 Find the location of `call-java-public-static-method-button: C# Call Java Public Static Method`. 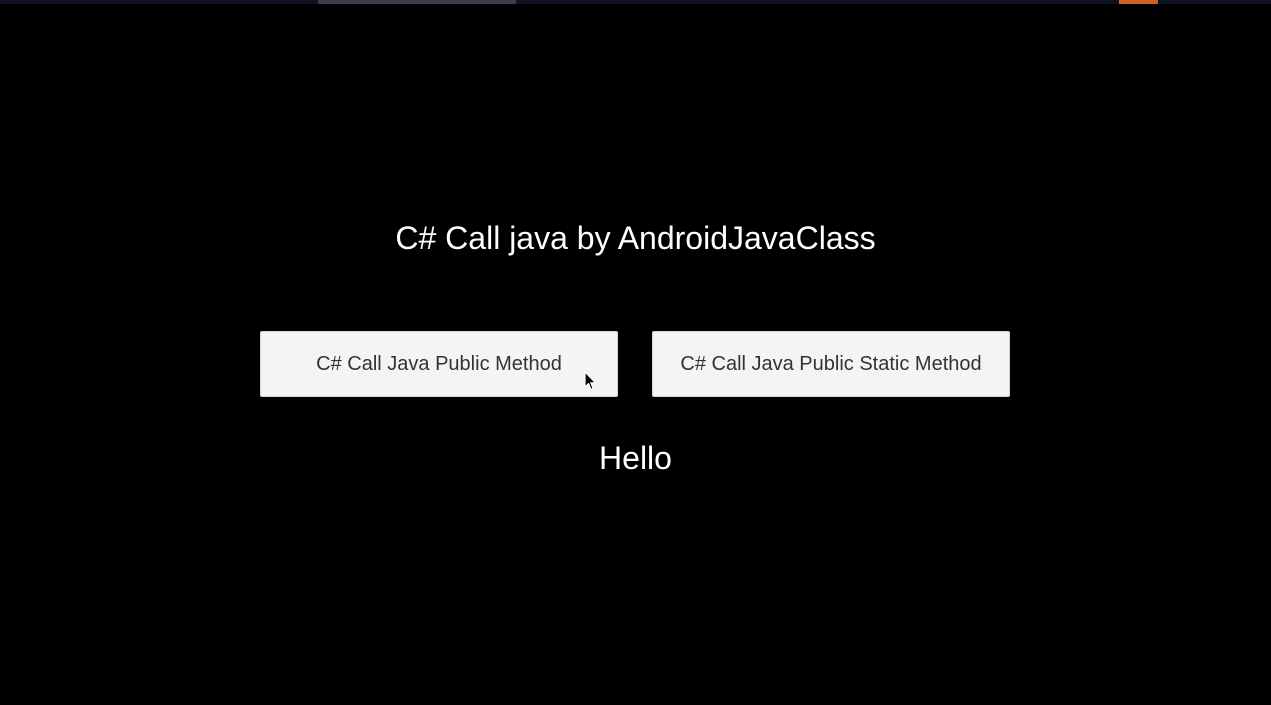

call-java-public-static-method-button: C# Call Java Public Static Method is located at coordinates (831, 364).